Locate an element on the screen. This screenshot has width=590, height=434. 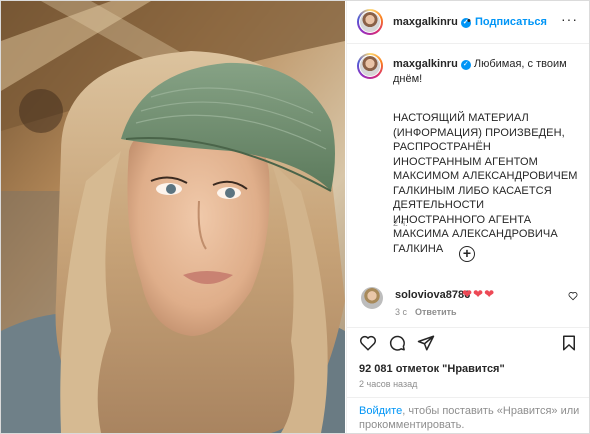
likes-label: отметок "Нравится" is located at coordinates (448, 369).